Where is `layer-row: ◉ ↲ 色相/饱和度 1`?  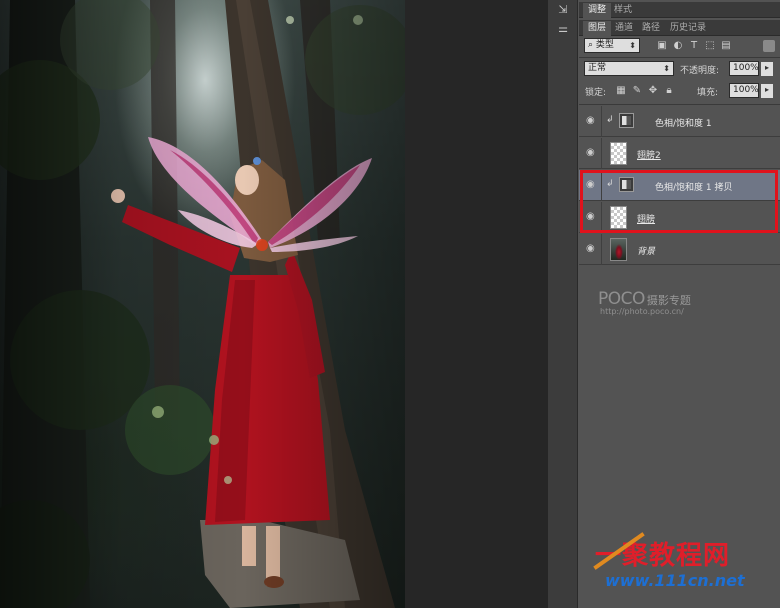
layer-row: ◉ ↲ 色相/饱和度 1 is located at coordinates (679, 121).